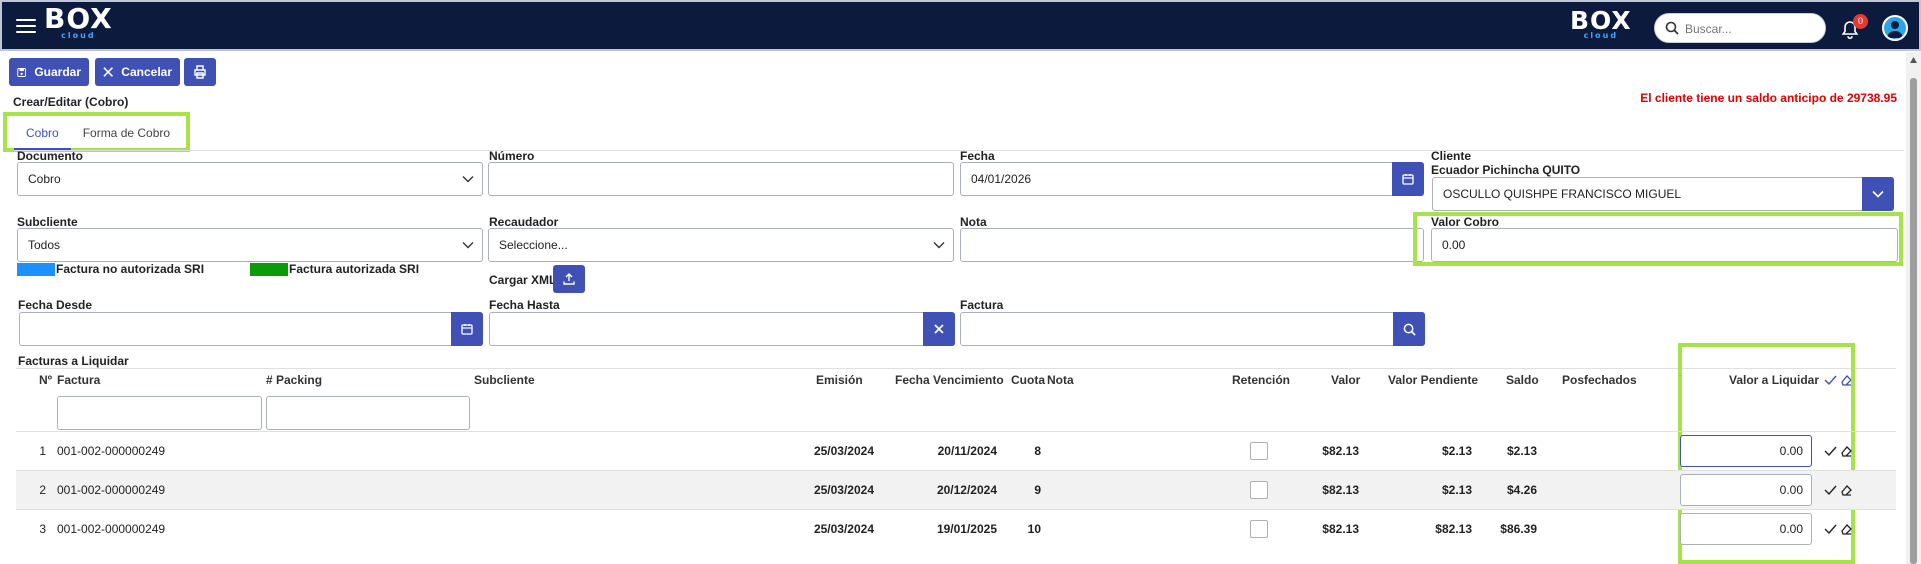  What do you see at coordinates (1433, 380) in the screenshot?
I see `col-valor-pendiente: Valor Pendiente` at bounding box center [1433, 380].